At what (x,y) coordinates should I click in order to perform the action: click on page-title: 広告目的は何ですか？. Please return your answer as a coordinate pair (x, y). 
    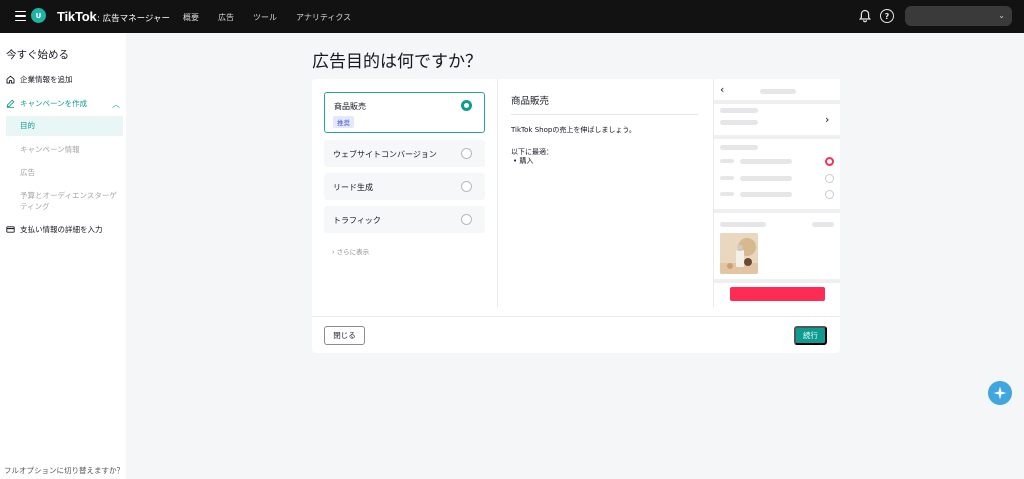
    Looking at the image, I should click on (397, 62).